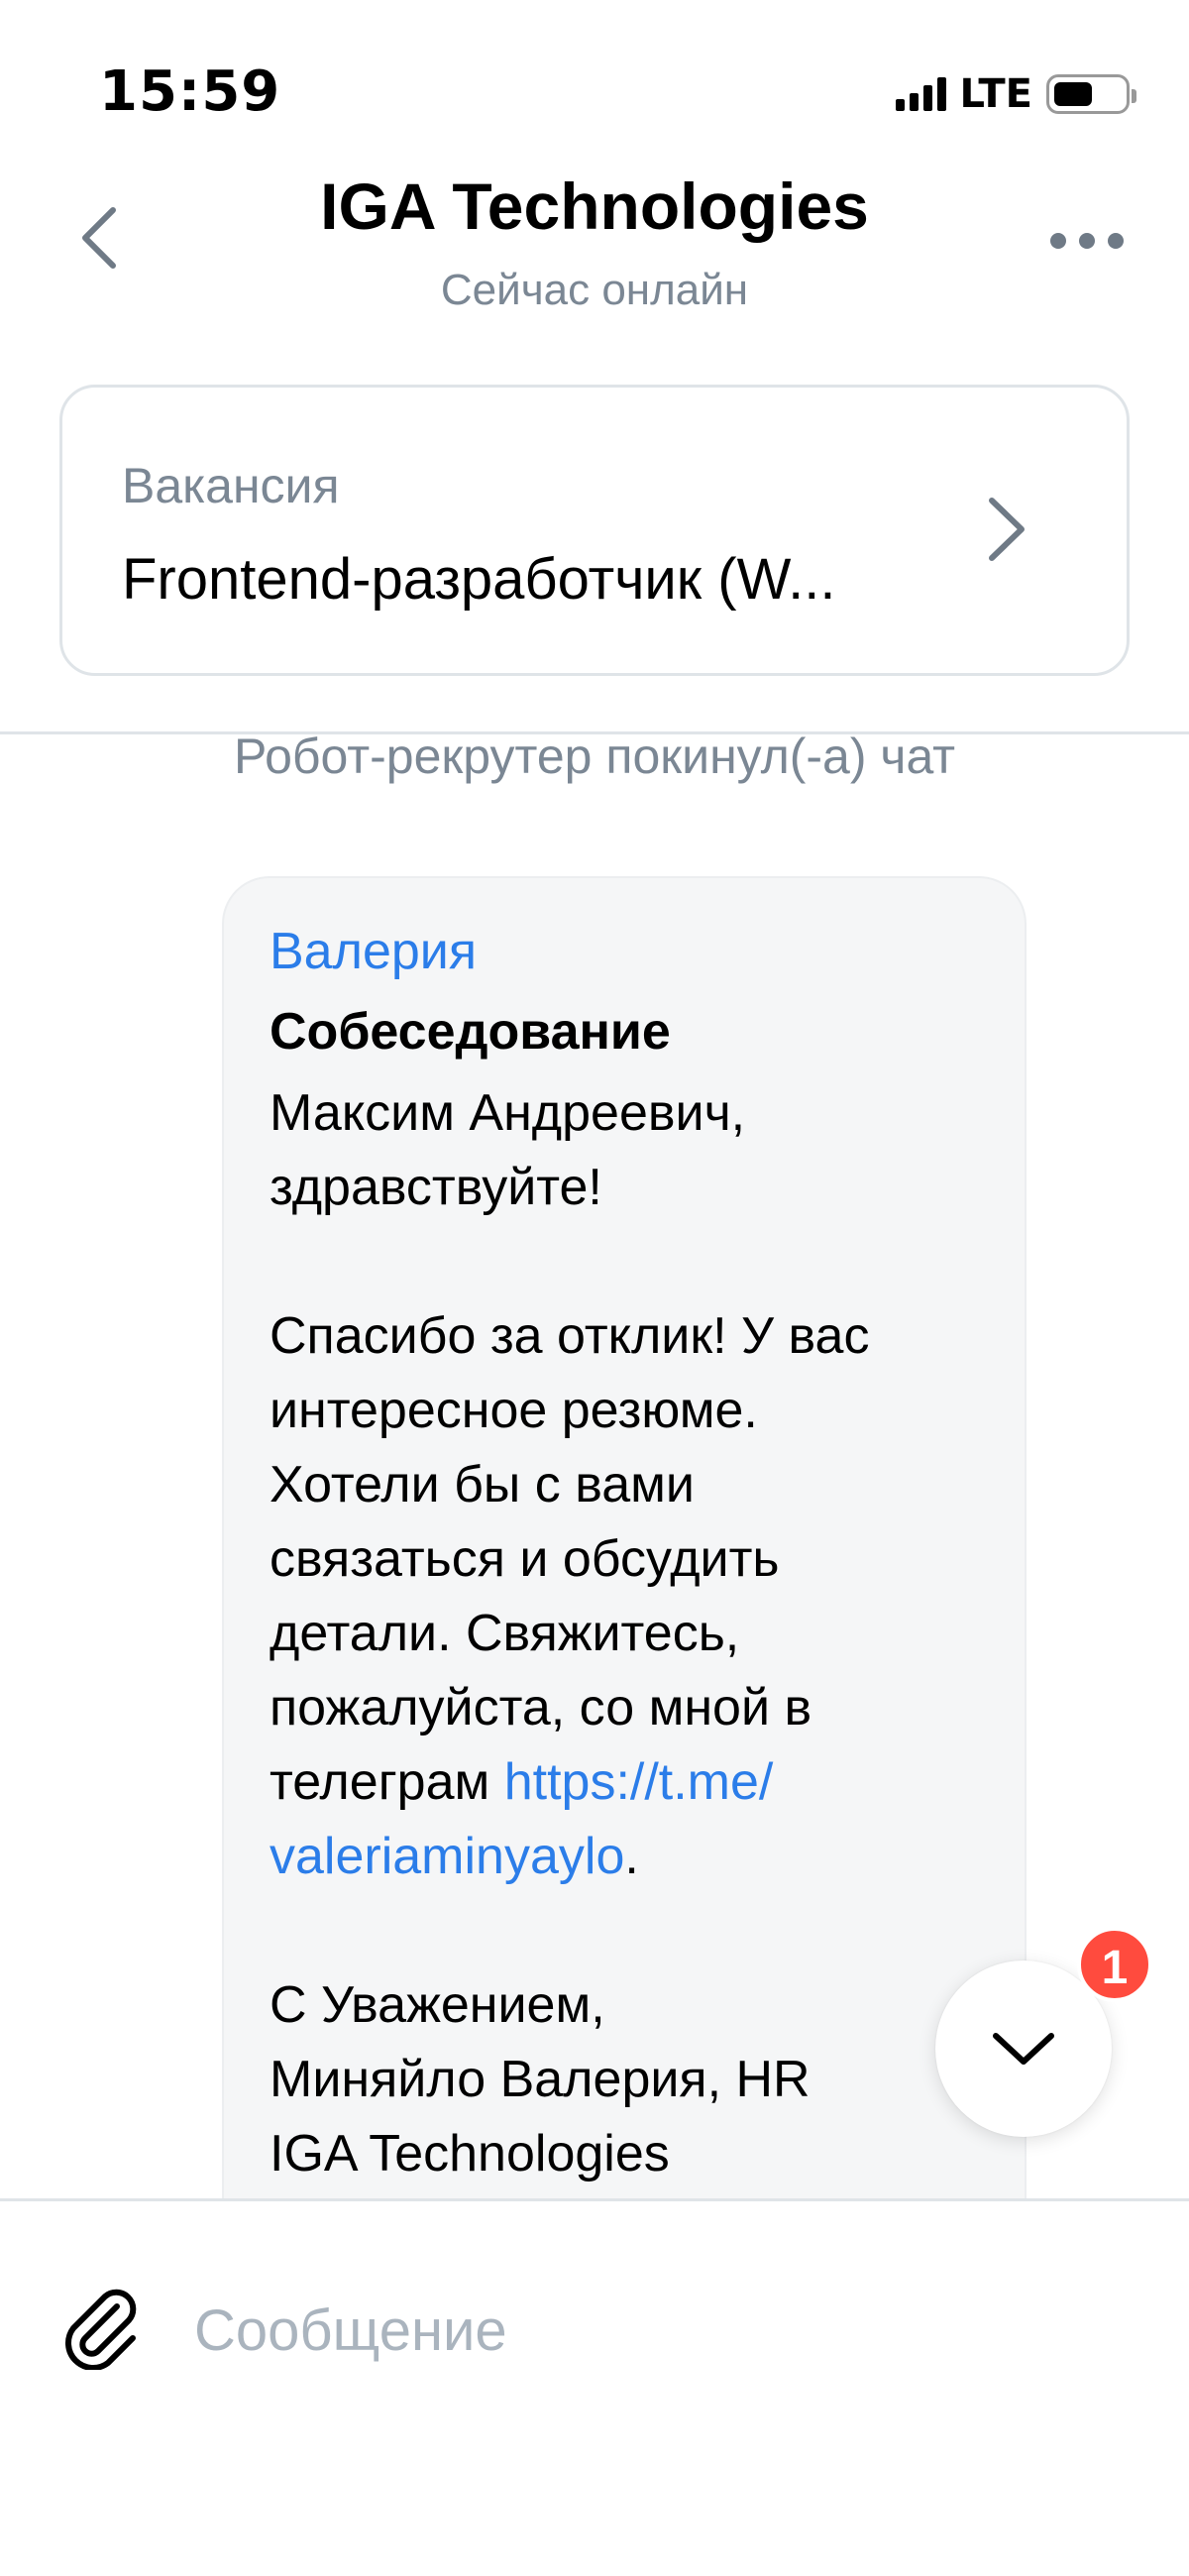 The image size is (1189, 2576). Describe the element at coordinates (387, 1782) in the screenshot. I see `message-text: телеграм` at that location.